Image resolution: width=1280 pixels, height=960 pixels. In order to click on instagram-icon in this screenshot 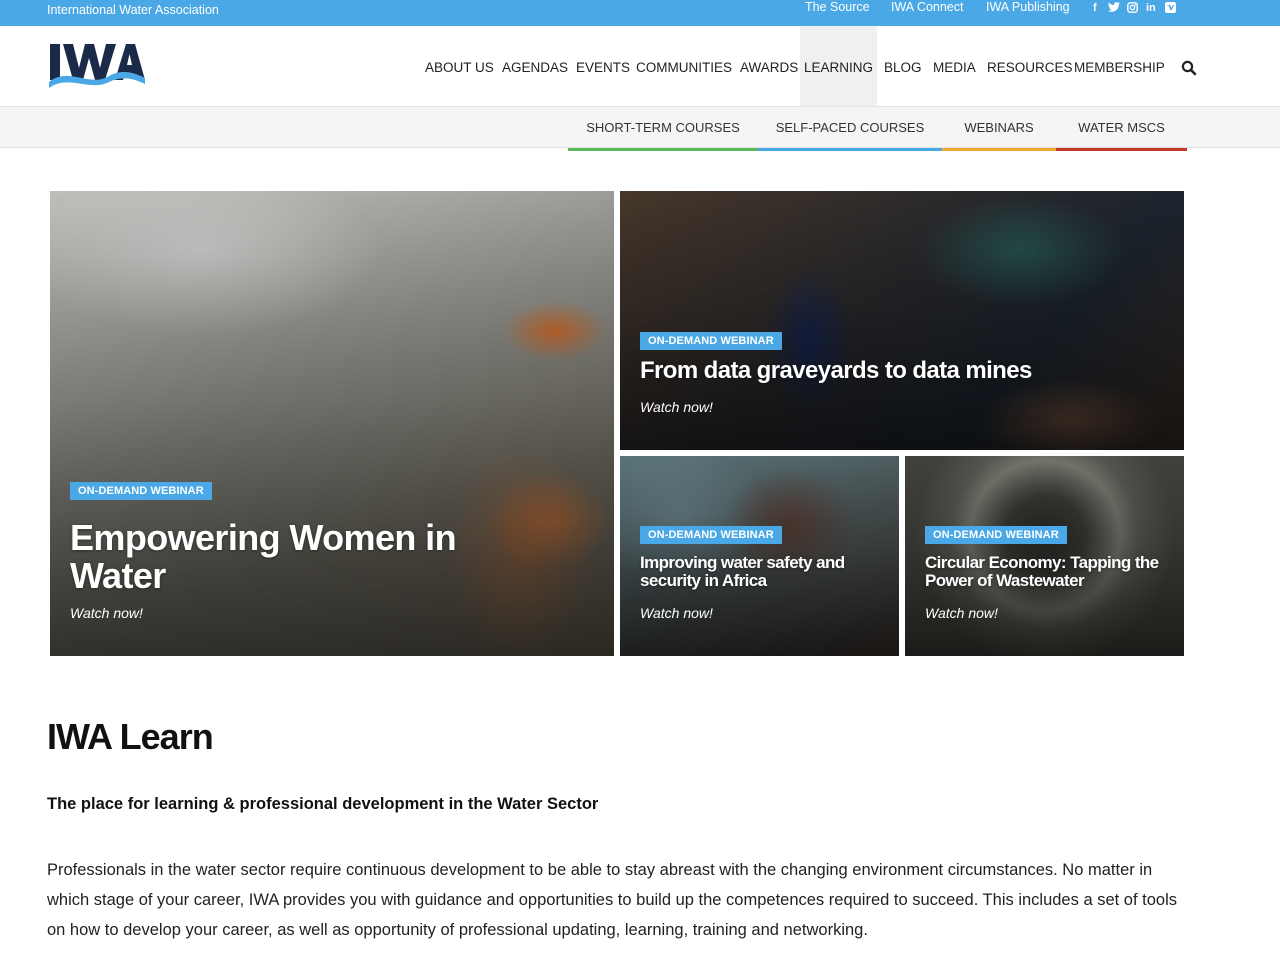, I will do `click(1132, 9)`.